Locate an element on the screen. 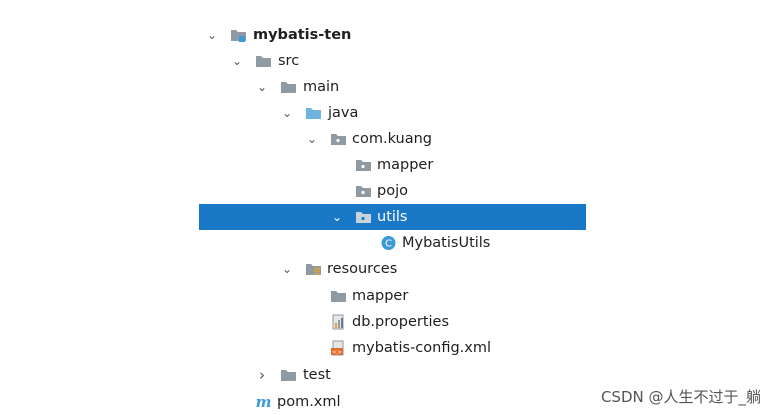 The image size is (773, 415). tree-row-db-properties: db.properties is located at coordinates (386, 322).